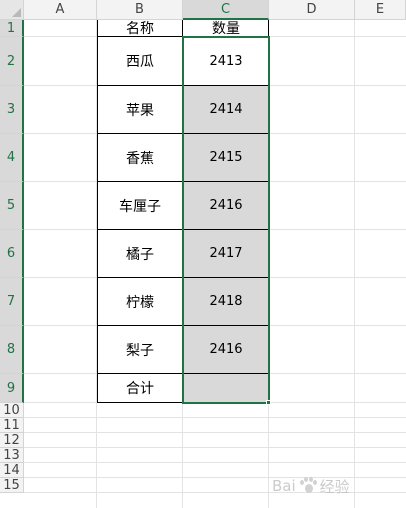 The width and height of the screenshot is (406, 508). What do you see at coordinates (12, 410) in the screenshot?
I see `row-header-10: 10` at bounding box center [12, 410].